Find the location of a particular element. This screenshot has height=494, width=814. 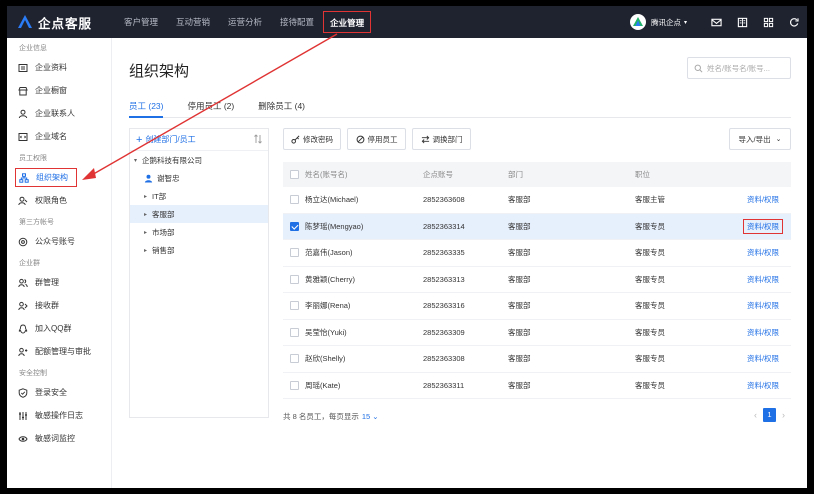

sidebar-item-label: 敏感操作日志 is located at coordinates (59, 415).